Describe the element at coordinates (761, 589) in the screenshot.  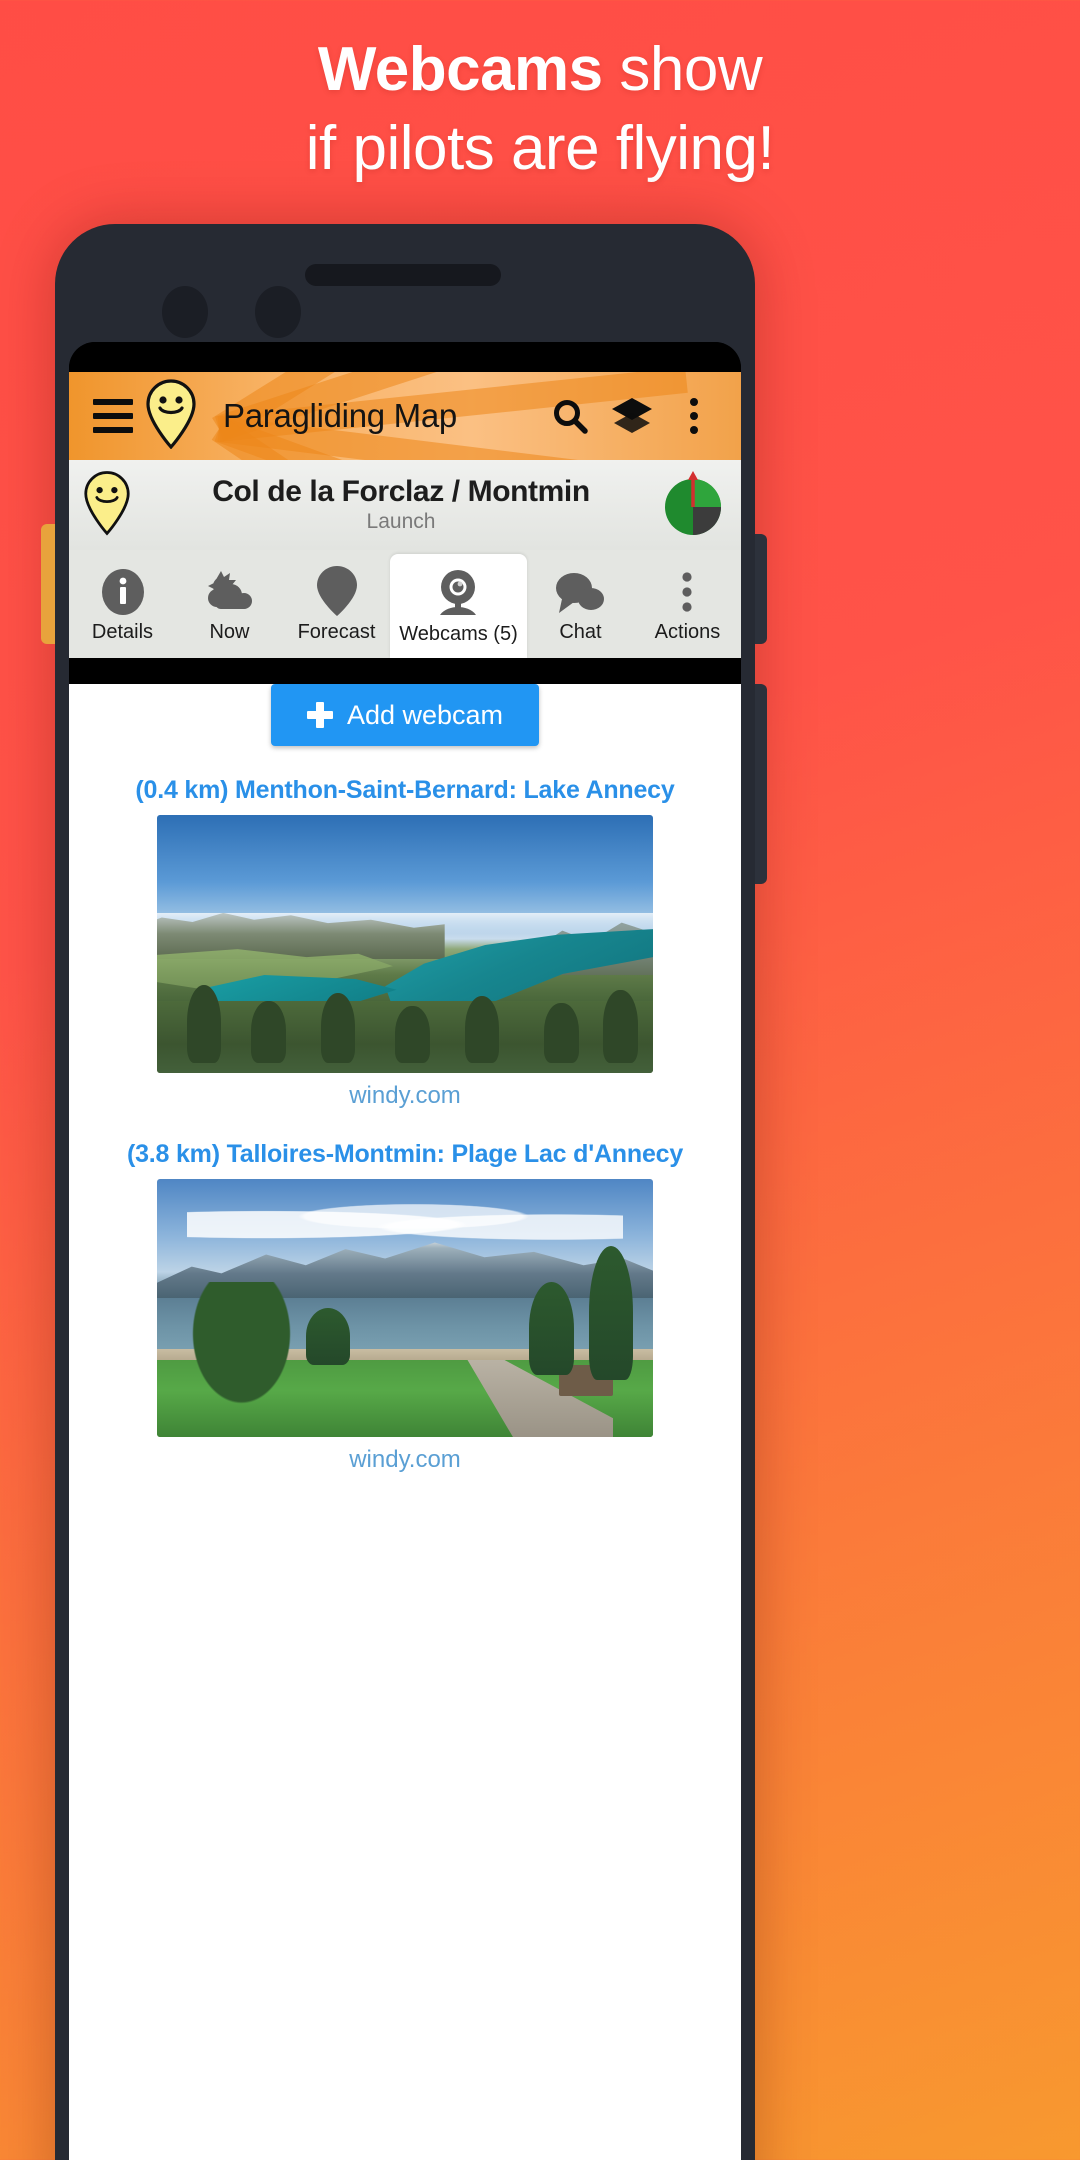
I see `phone-button-volume` at that location.